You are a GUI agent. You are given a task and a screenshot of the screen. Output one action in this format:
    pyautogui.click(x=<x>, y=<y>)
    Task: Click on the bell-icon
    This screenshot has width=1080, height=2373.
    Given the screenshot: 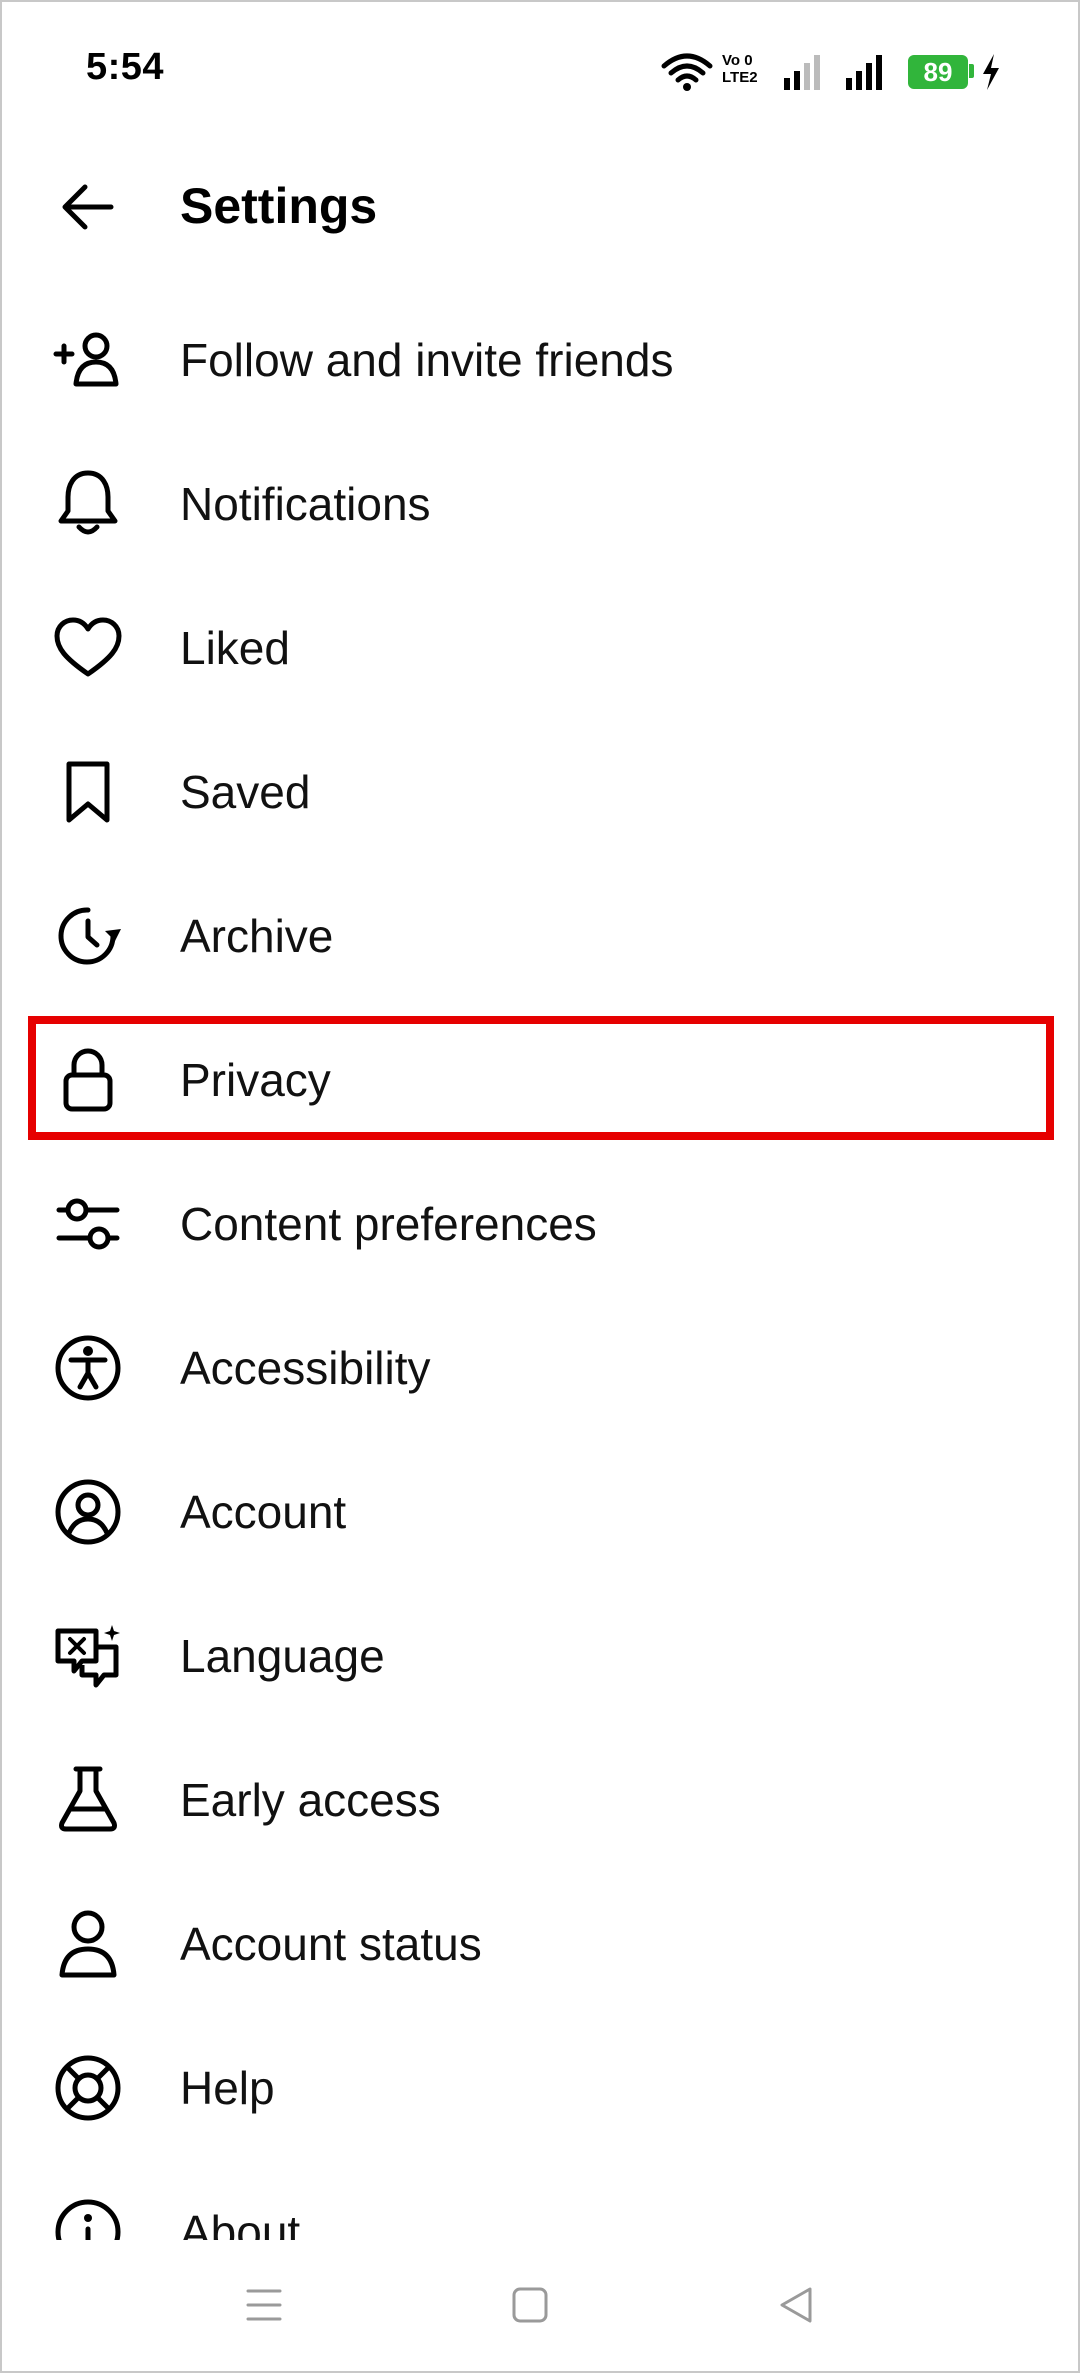 What is the action you would take?
    pyautogui.click(x=88, y=504)
    